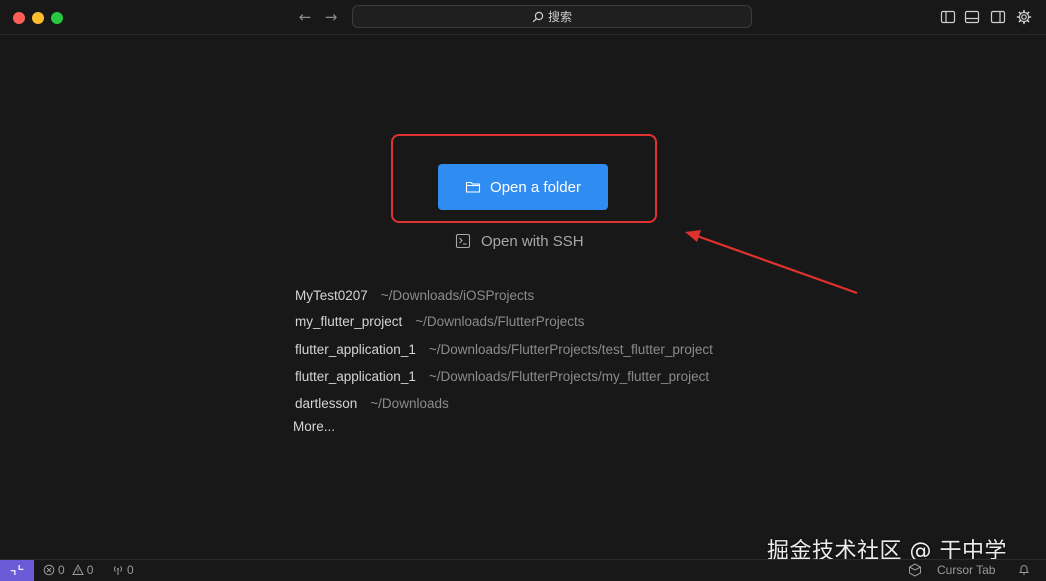 This screenshot has width=1046, height=581. Describe the element at coordinates (500, 321) in the screenshot. I see `recent-project-path: ~/Downloads/FlutterProjects` at that location.